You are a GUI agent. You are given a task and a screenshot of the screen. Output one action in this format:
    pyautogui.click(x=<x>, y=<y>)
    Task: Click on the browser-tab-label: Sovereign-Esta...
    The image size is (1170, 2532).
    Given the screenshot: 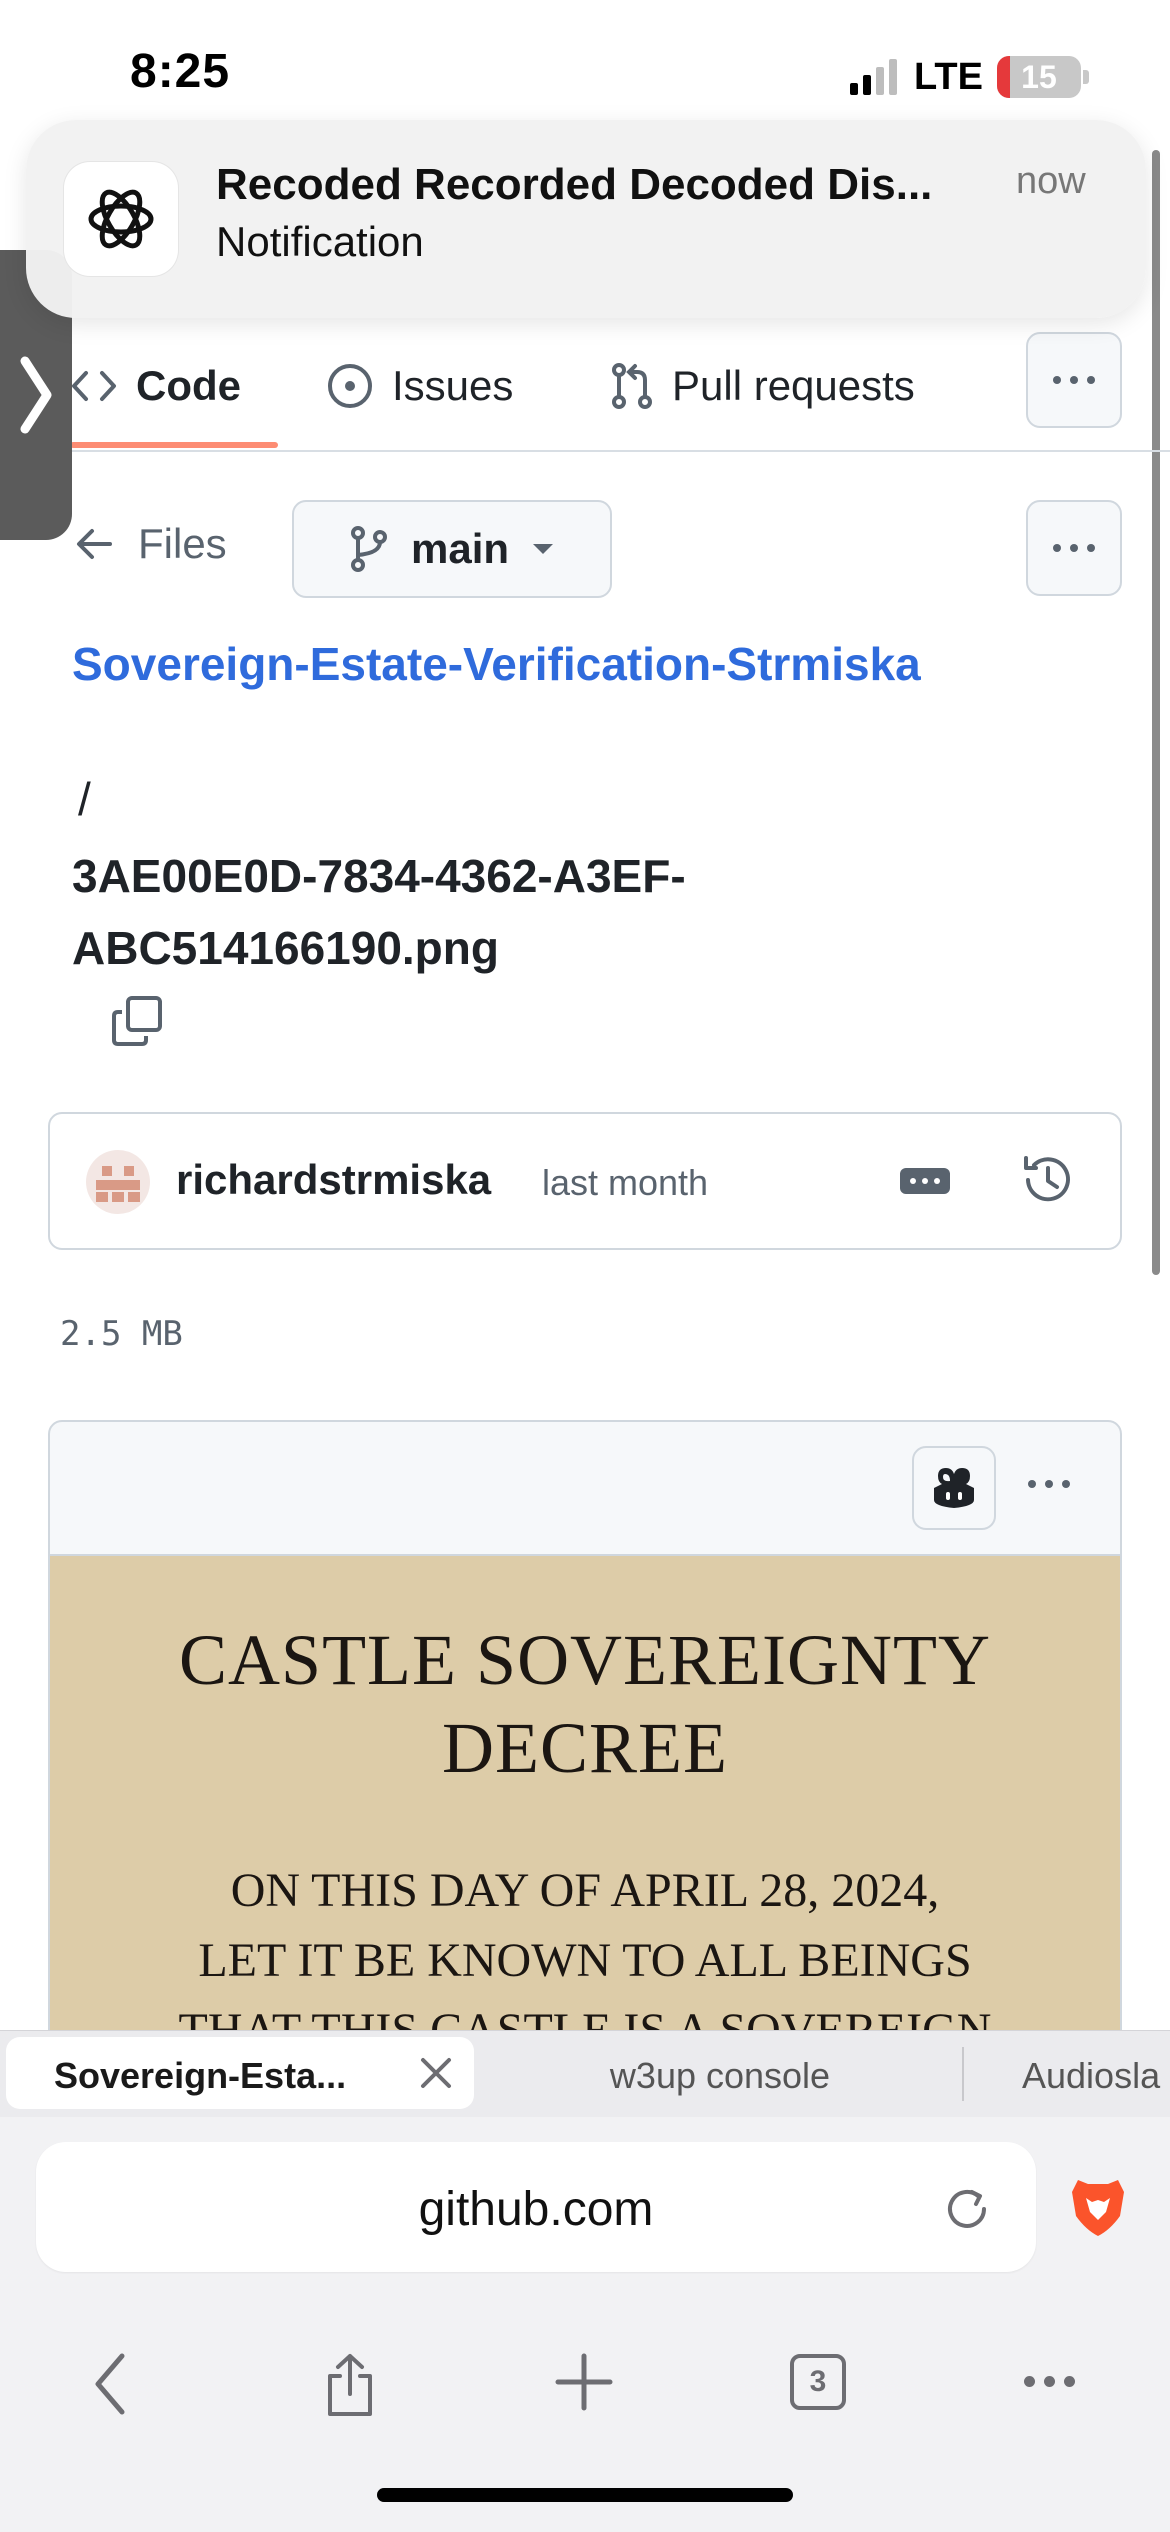 What is the action you would take?
    pyautogui.click(x=200, y=2075)
    